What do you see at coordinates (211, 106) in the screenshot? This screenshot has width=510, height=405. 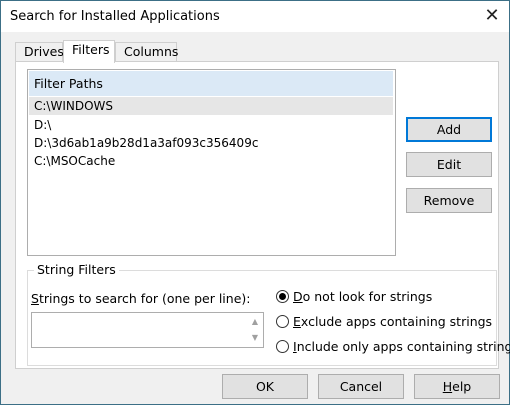 I see `list-item: C:\WINDOWS` at bounding box center [211, 106].